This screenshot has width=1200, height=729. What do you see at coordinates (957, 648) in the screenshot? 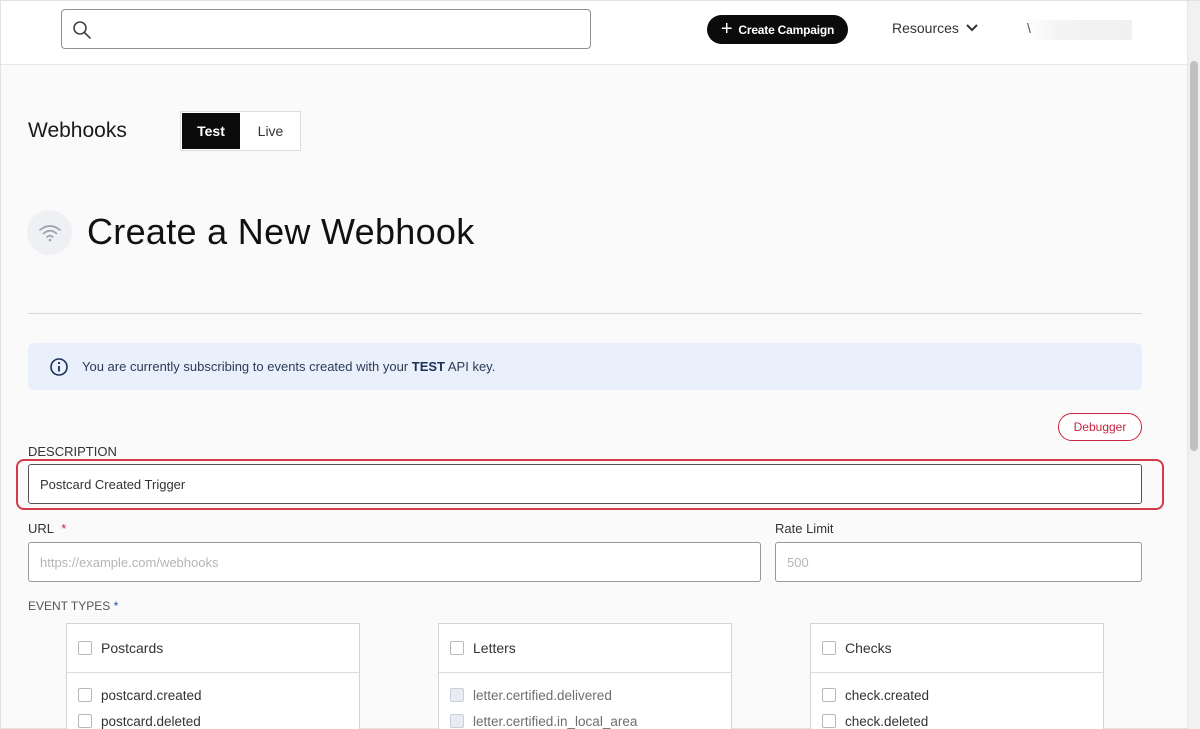
I see `event-group-header: Checks` at bounding box center [957, 648].